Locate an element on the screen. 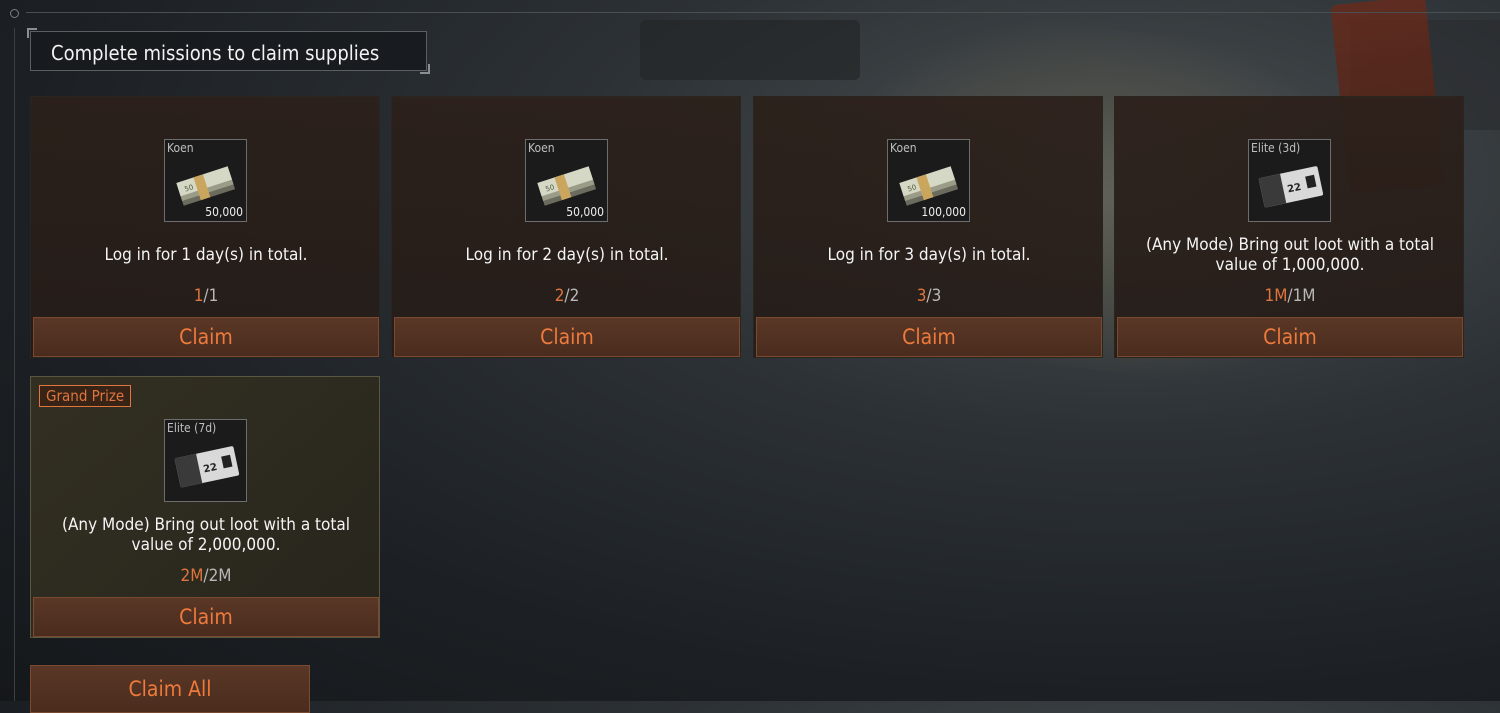  grand-prize-badge: Grand Prize is located at coordinates (85, 396).